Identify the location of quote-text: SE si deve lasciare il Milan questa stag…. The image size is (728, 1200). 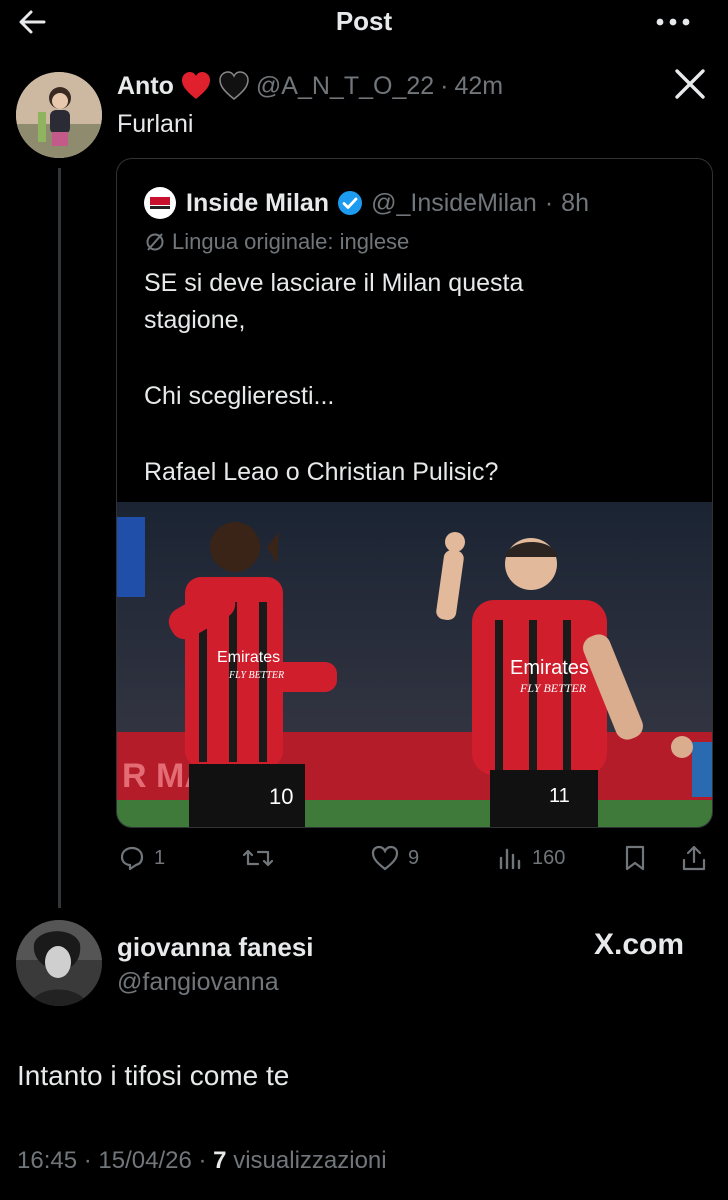
(419, 378).